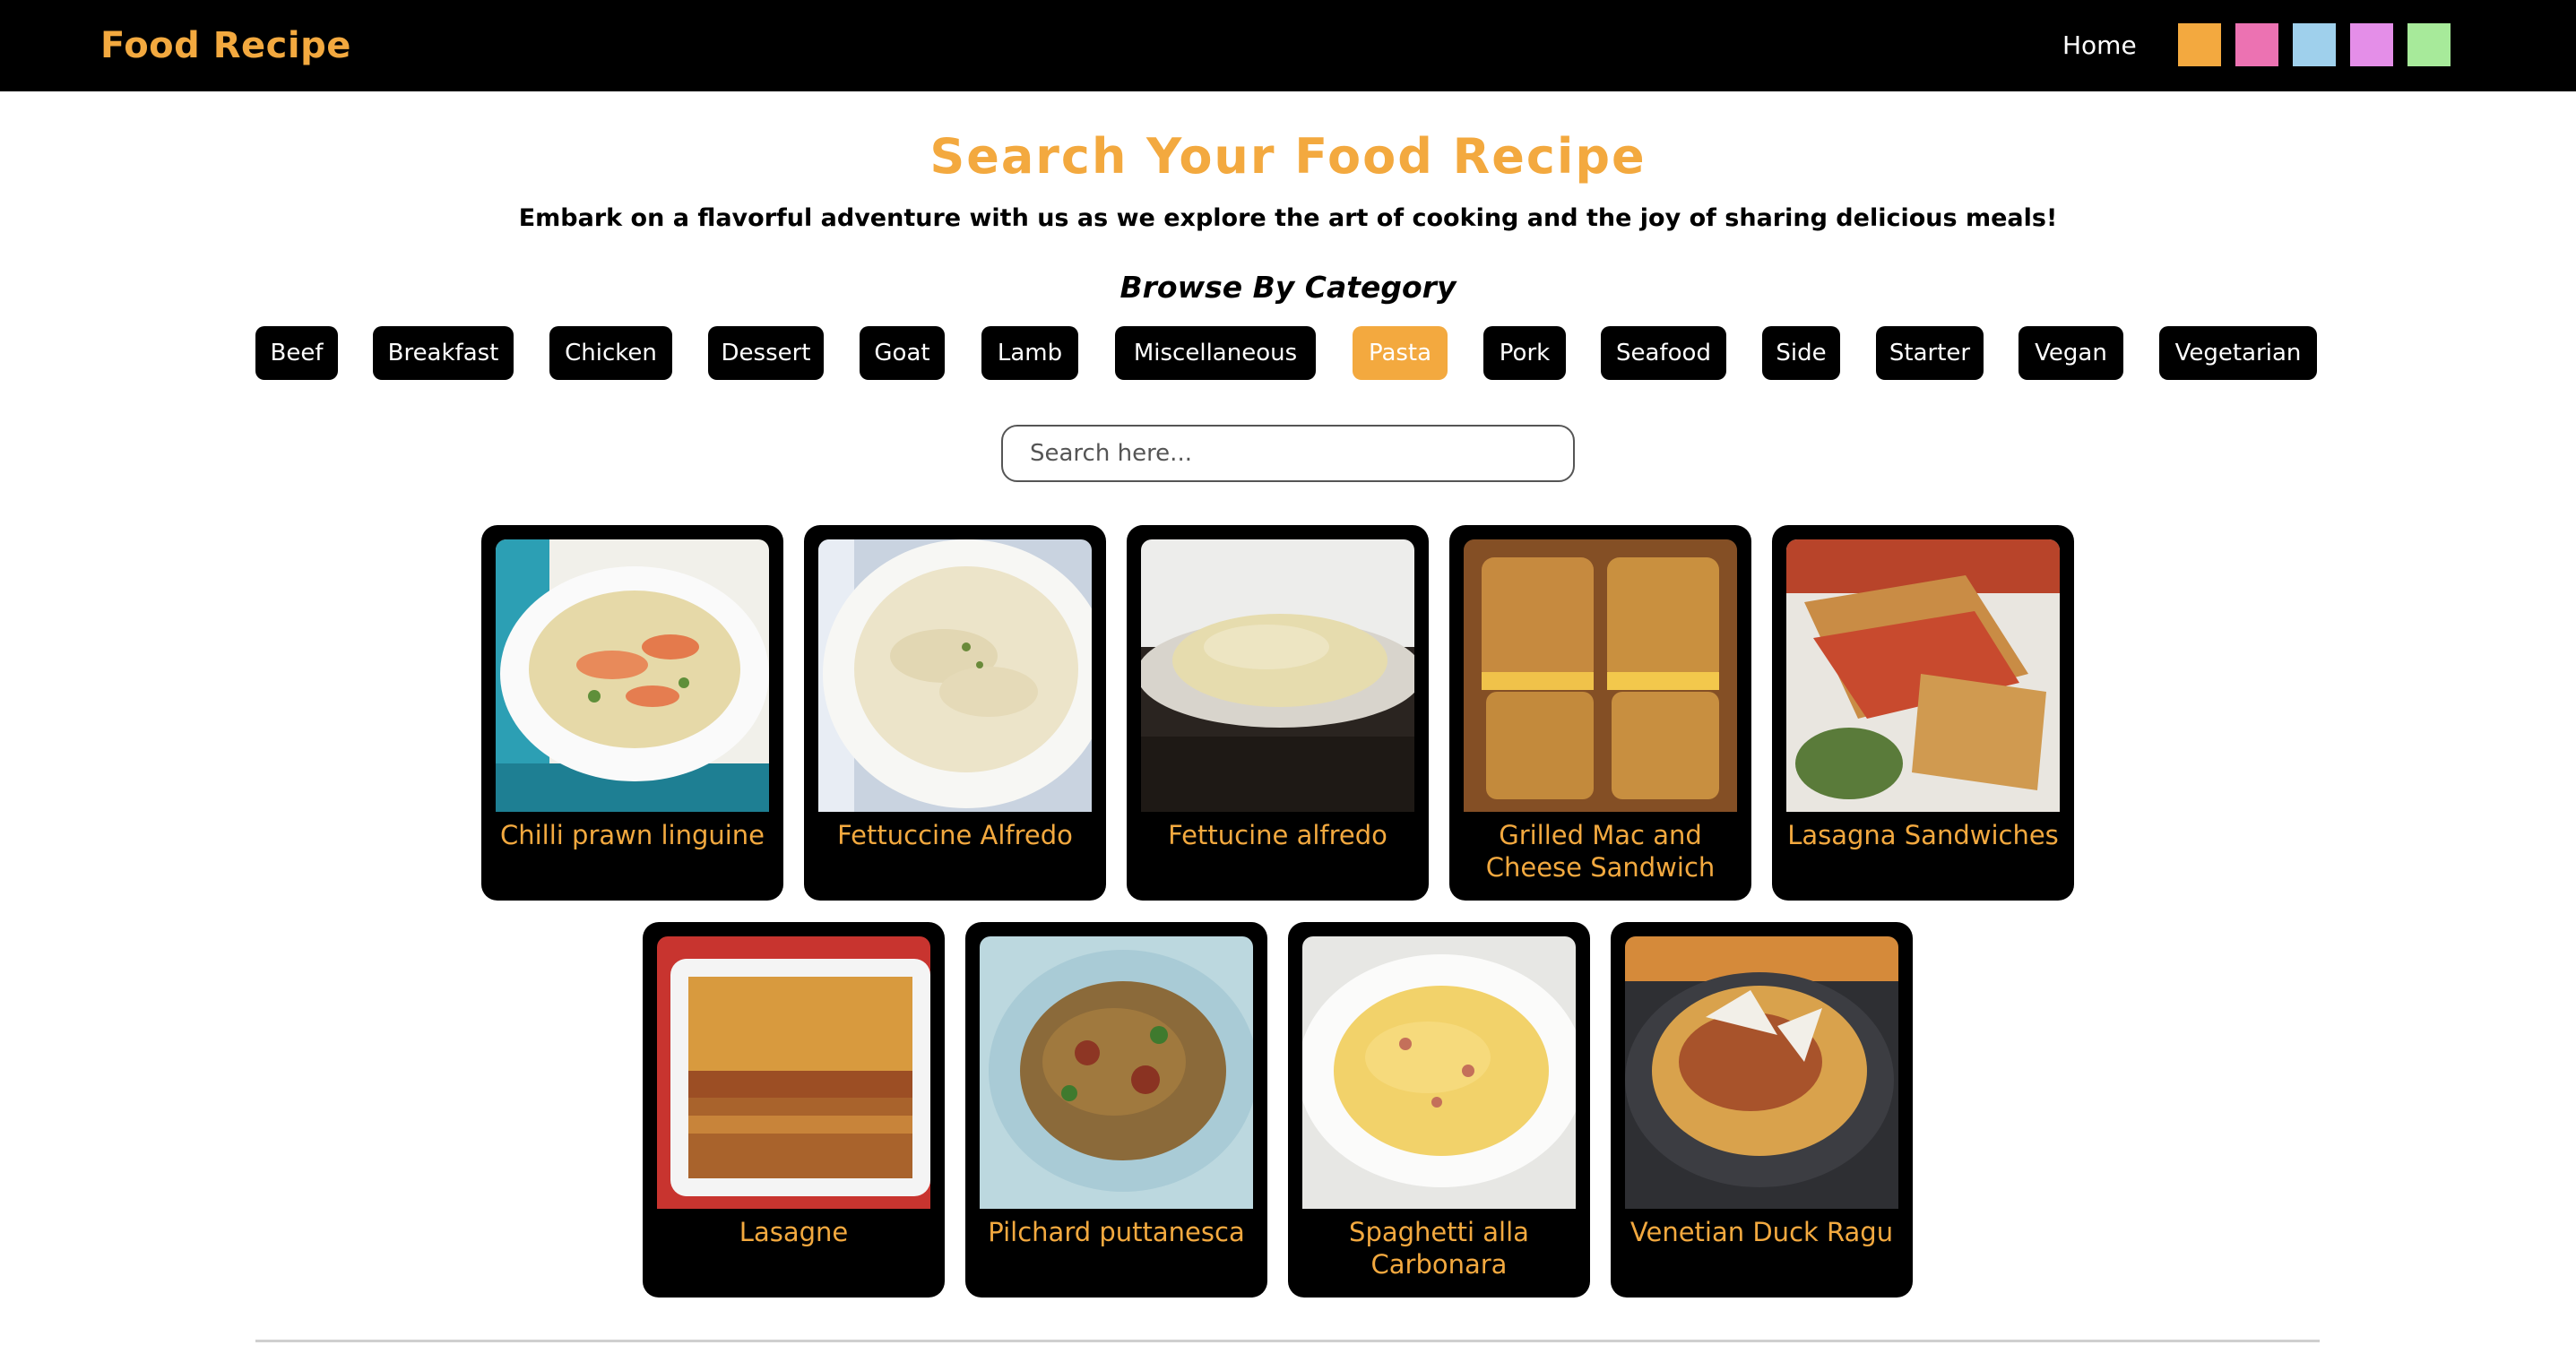 The image size is (2576, 1345). What do you see at coordinates (1288, 288) in the screenshot?
I see `browse-category-heading: Browse By Category` at bounding box center [1288, 288].